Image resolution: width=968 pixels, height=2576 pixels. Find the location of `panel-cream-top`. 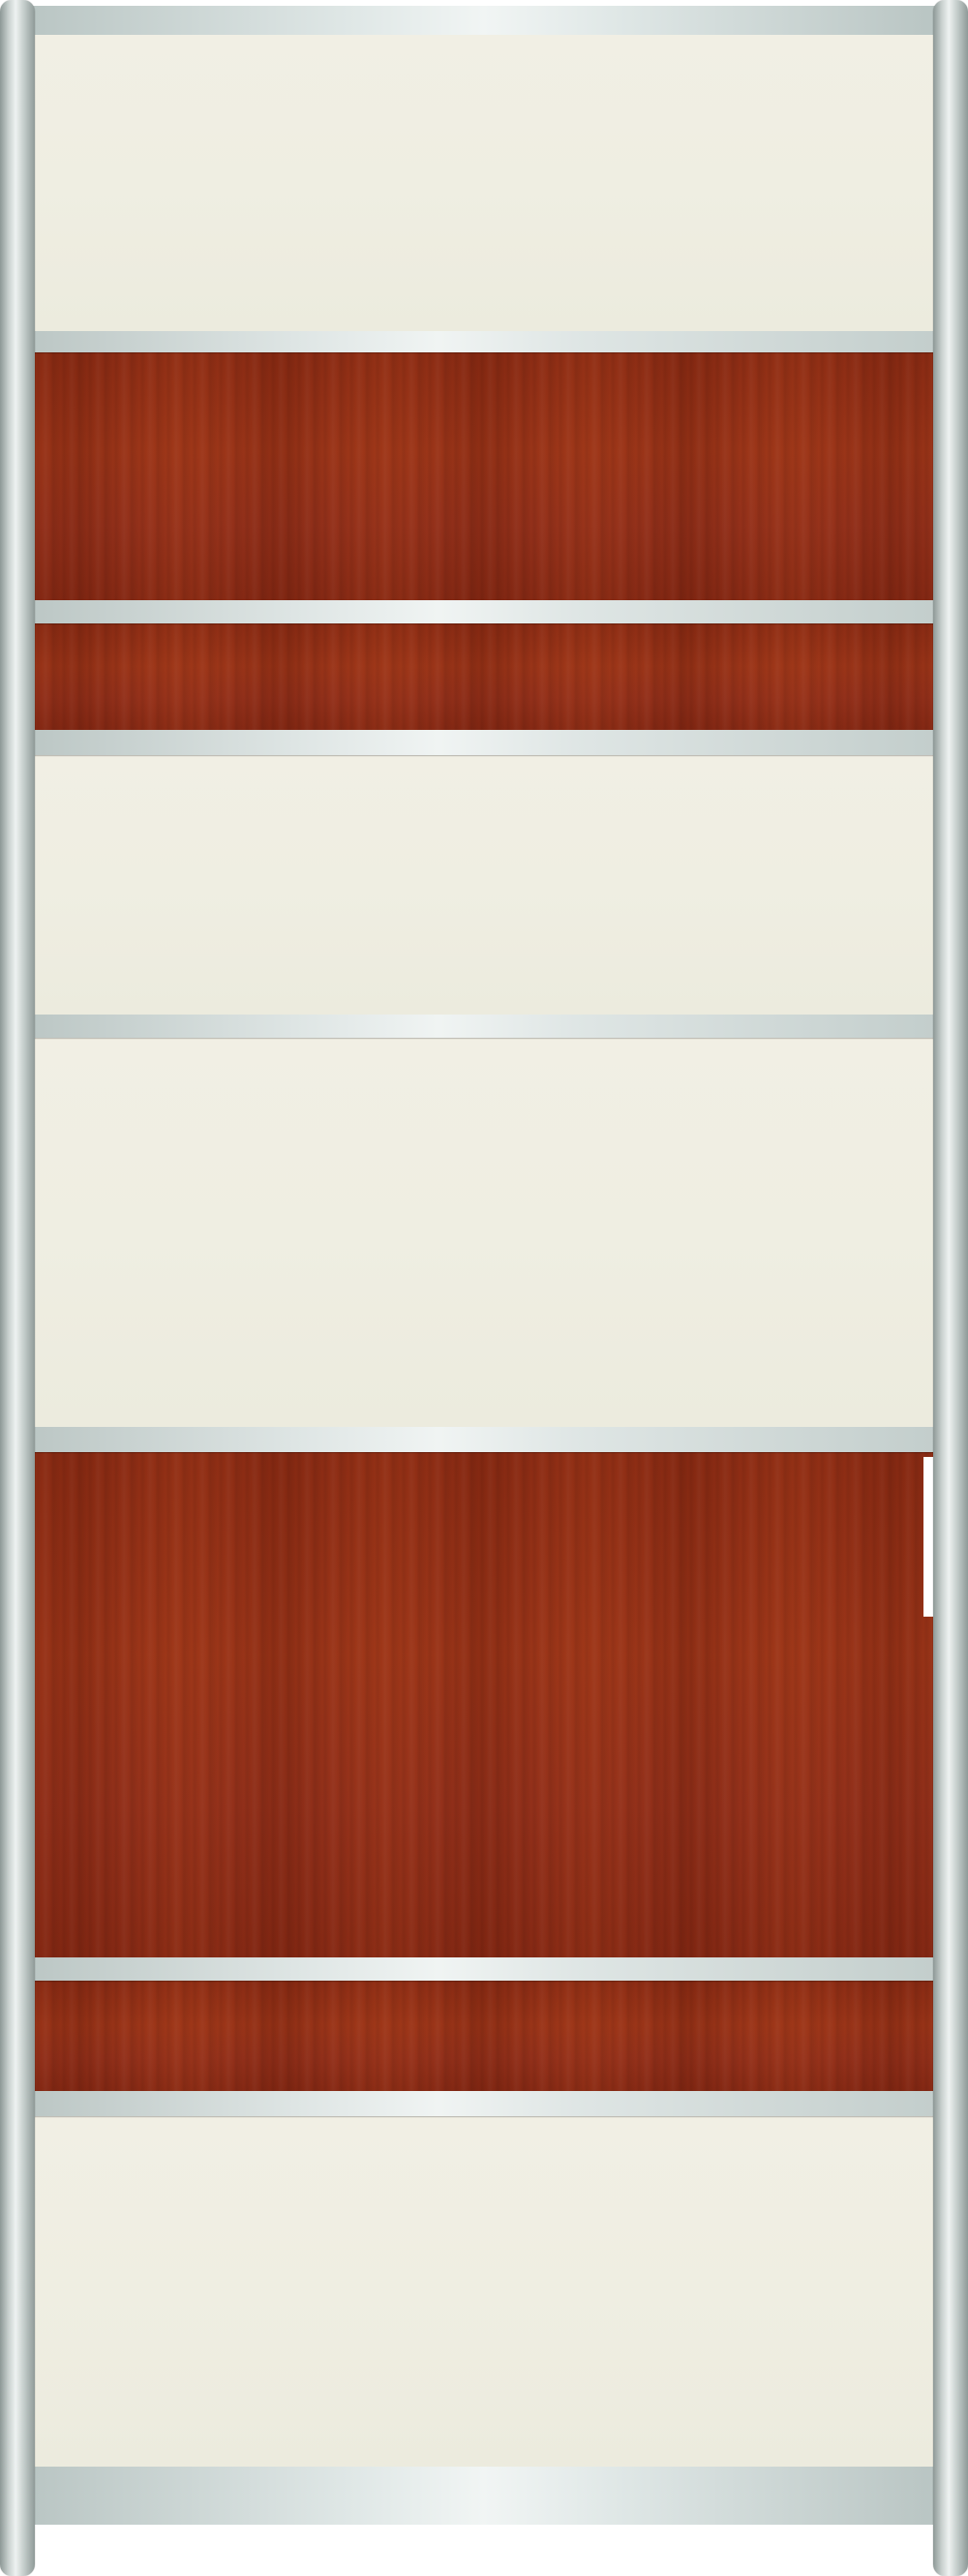

panel-cream-top is located at coordinates (484, 183).